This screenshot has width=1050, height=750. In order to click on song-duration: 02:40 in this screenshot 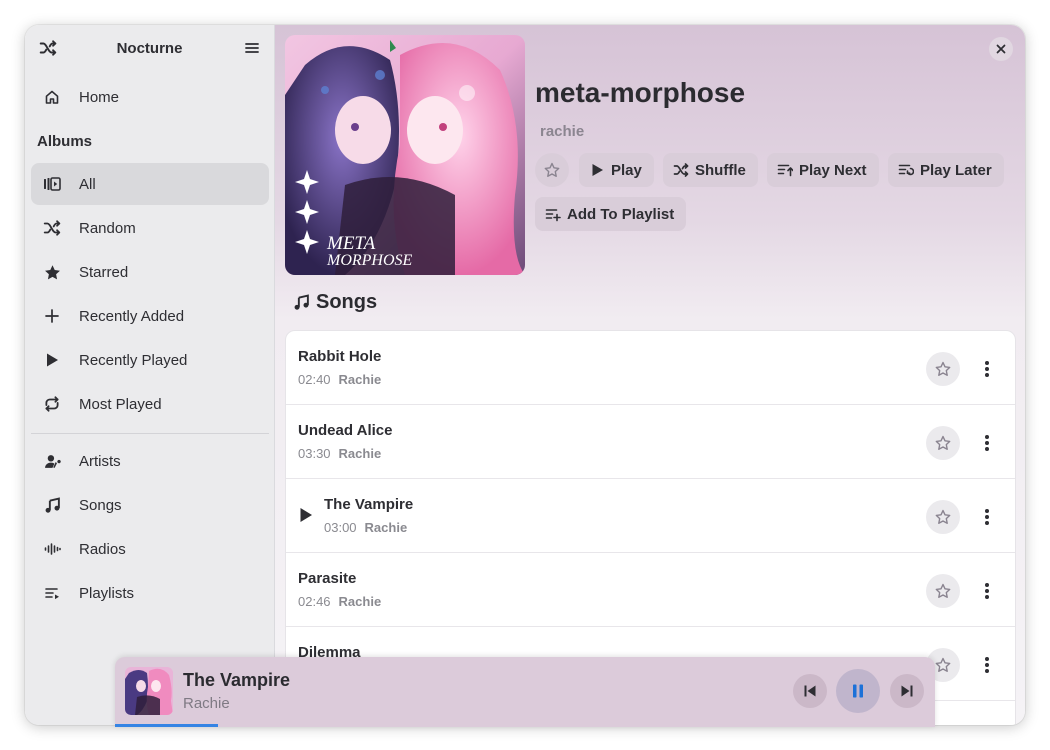, I will do `click(314, 379)`.